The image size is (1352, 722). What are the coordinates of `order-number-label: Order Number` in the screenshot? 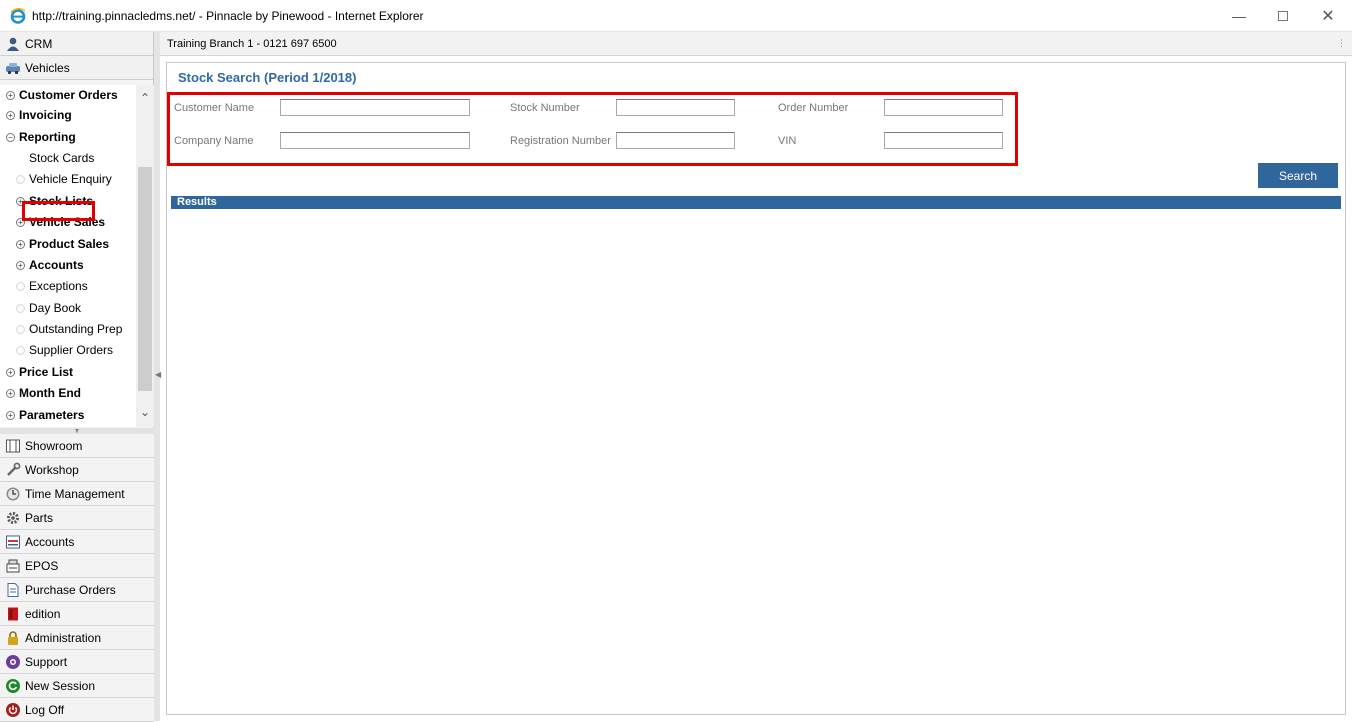 It's located at (813, 108).